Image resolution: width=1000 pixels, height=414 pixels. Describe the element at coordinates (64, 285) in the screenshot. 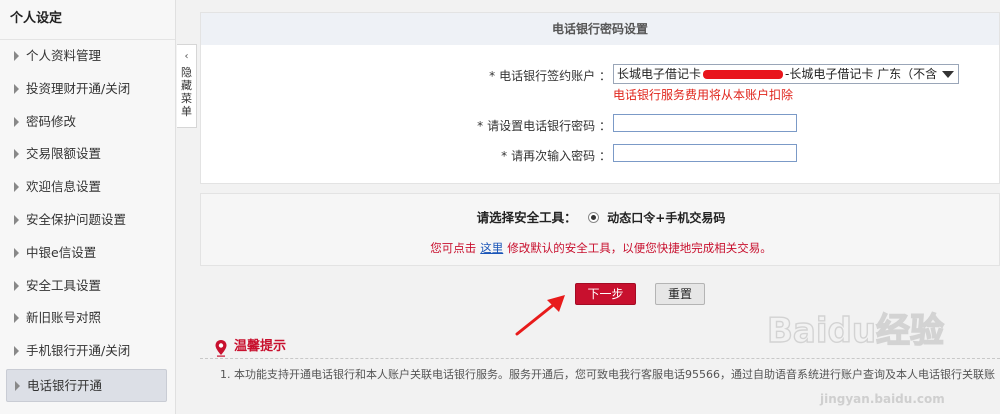

I see `sidebar-item-label: 安全工具设置` at that location.